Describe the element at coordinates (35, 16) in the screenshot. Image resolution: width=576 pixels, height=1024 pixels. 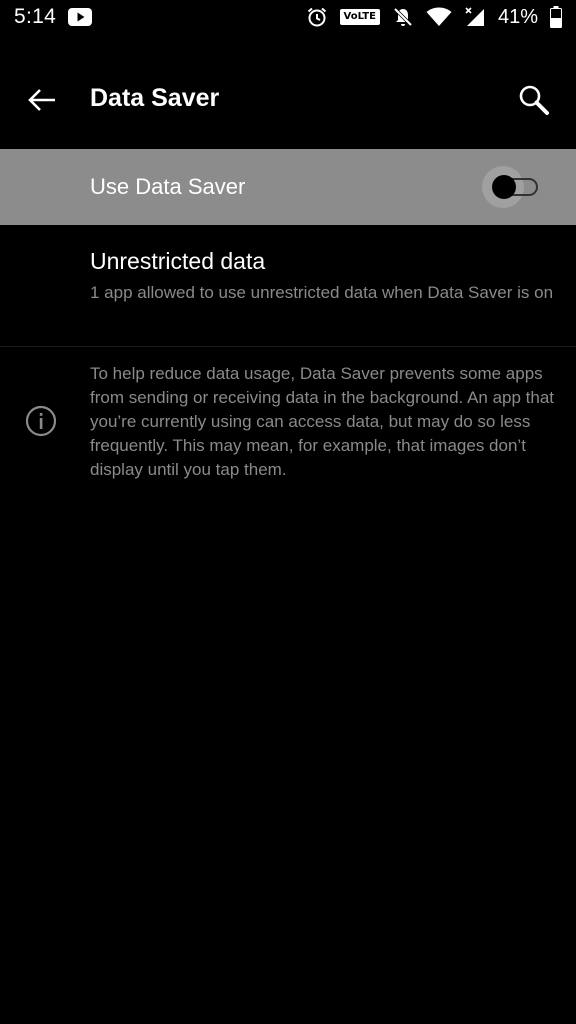
I see `status-time: 5:14` at that location.